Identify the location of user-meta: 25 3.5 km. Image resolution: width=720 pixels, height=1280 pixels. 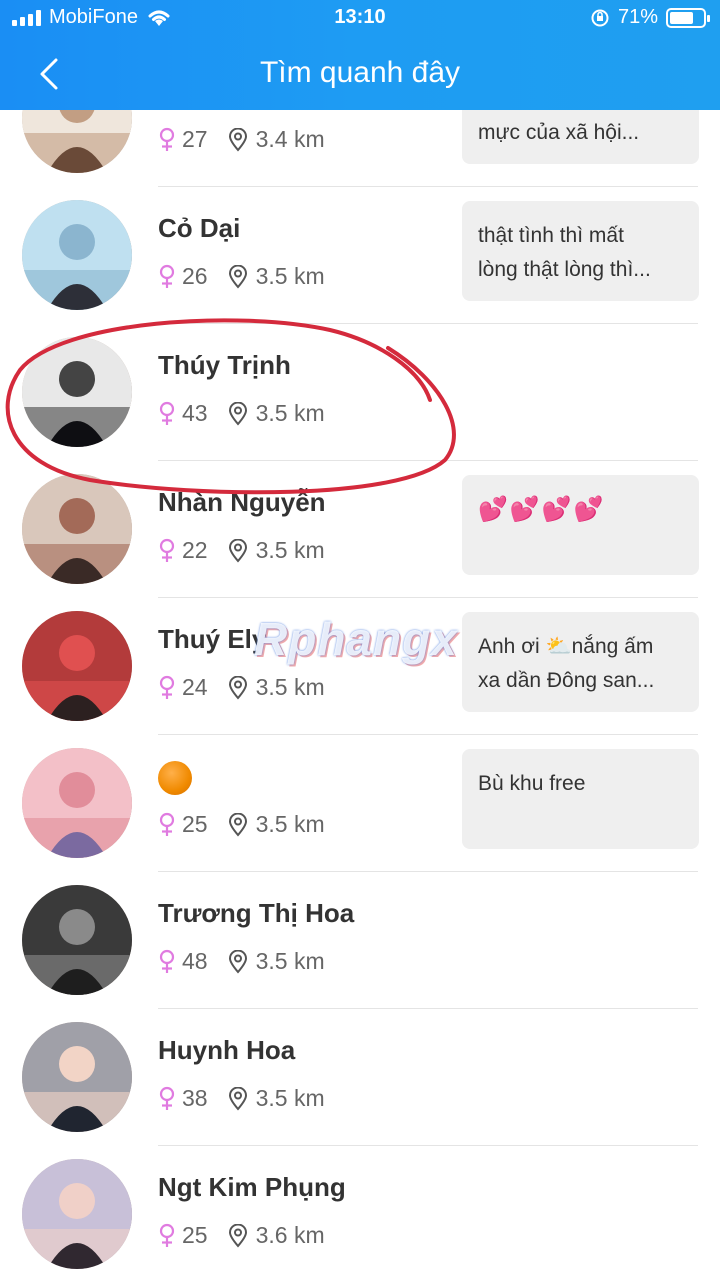
(241, 824).